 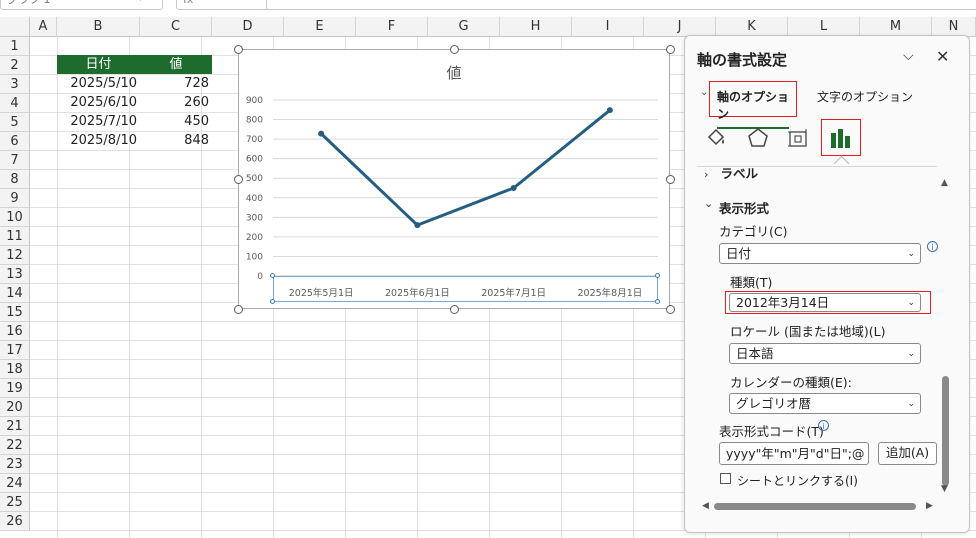 What do you see at coordinates (43, 27) in the screenshot?
I see `column-header-a: A` at bounding box center [43, 27].